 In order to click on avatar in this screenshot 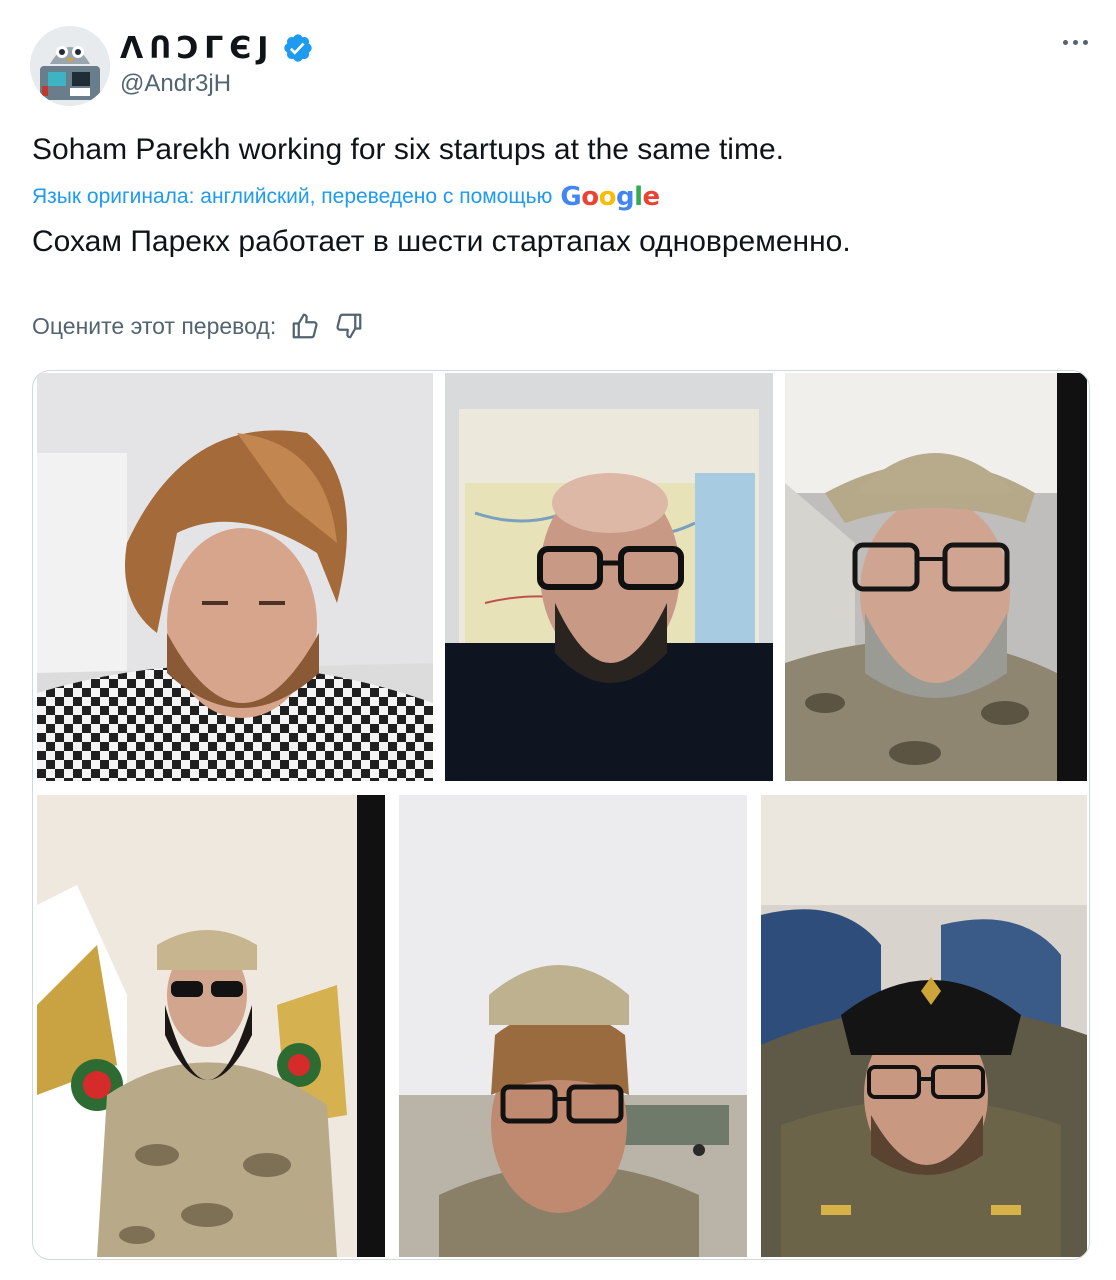, I will do `click(70, 66)`.